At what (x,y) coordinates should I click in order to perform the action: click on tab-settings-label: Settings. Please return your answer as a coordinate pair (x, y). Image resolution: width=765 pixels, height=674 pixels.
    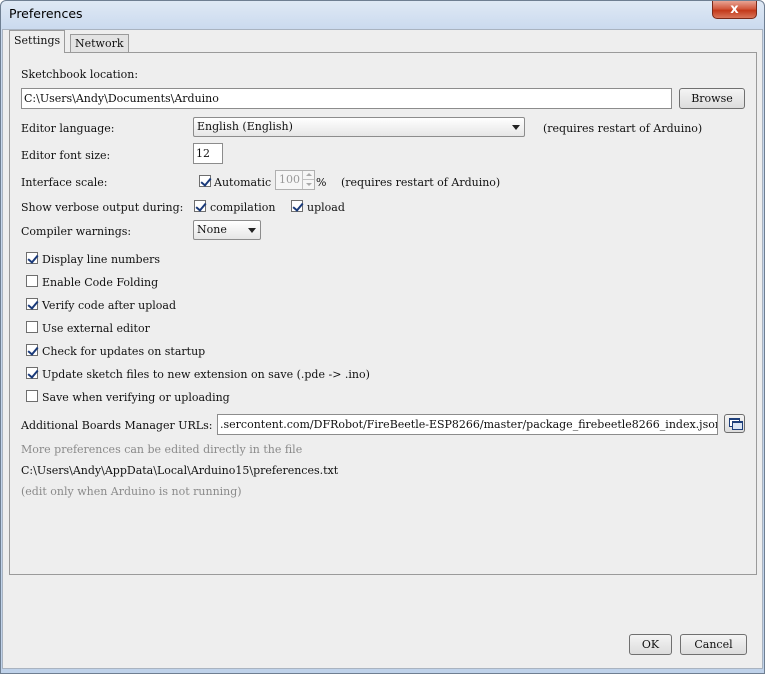
    Looking at the image, I should click on (37, 40).